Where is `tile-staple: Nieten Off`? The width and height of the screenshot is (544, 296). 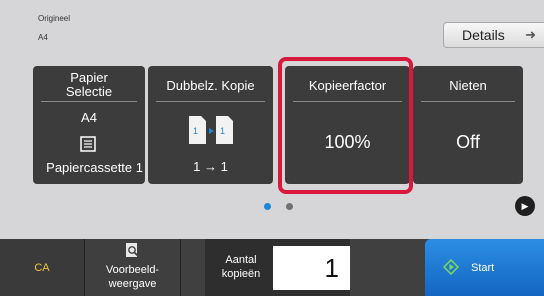 tile-staple: Nieten Off is located at coordinates (468, 125).